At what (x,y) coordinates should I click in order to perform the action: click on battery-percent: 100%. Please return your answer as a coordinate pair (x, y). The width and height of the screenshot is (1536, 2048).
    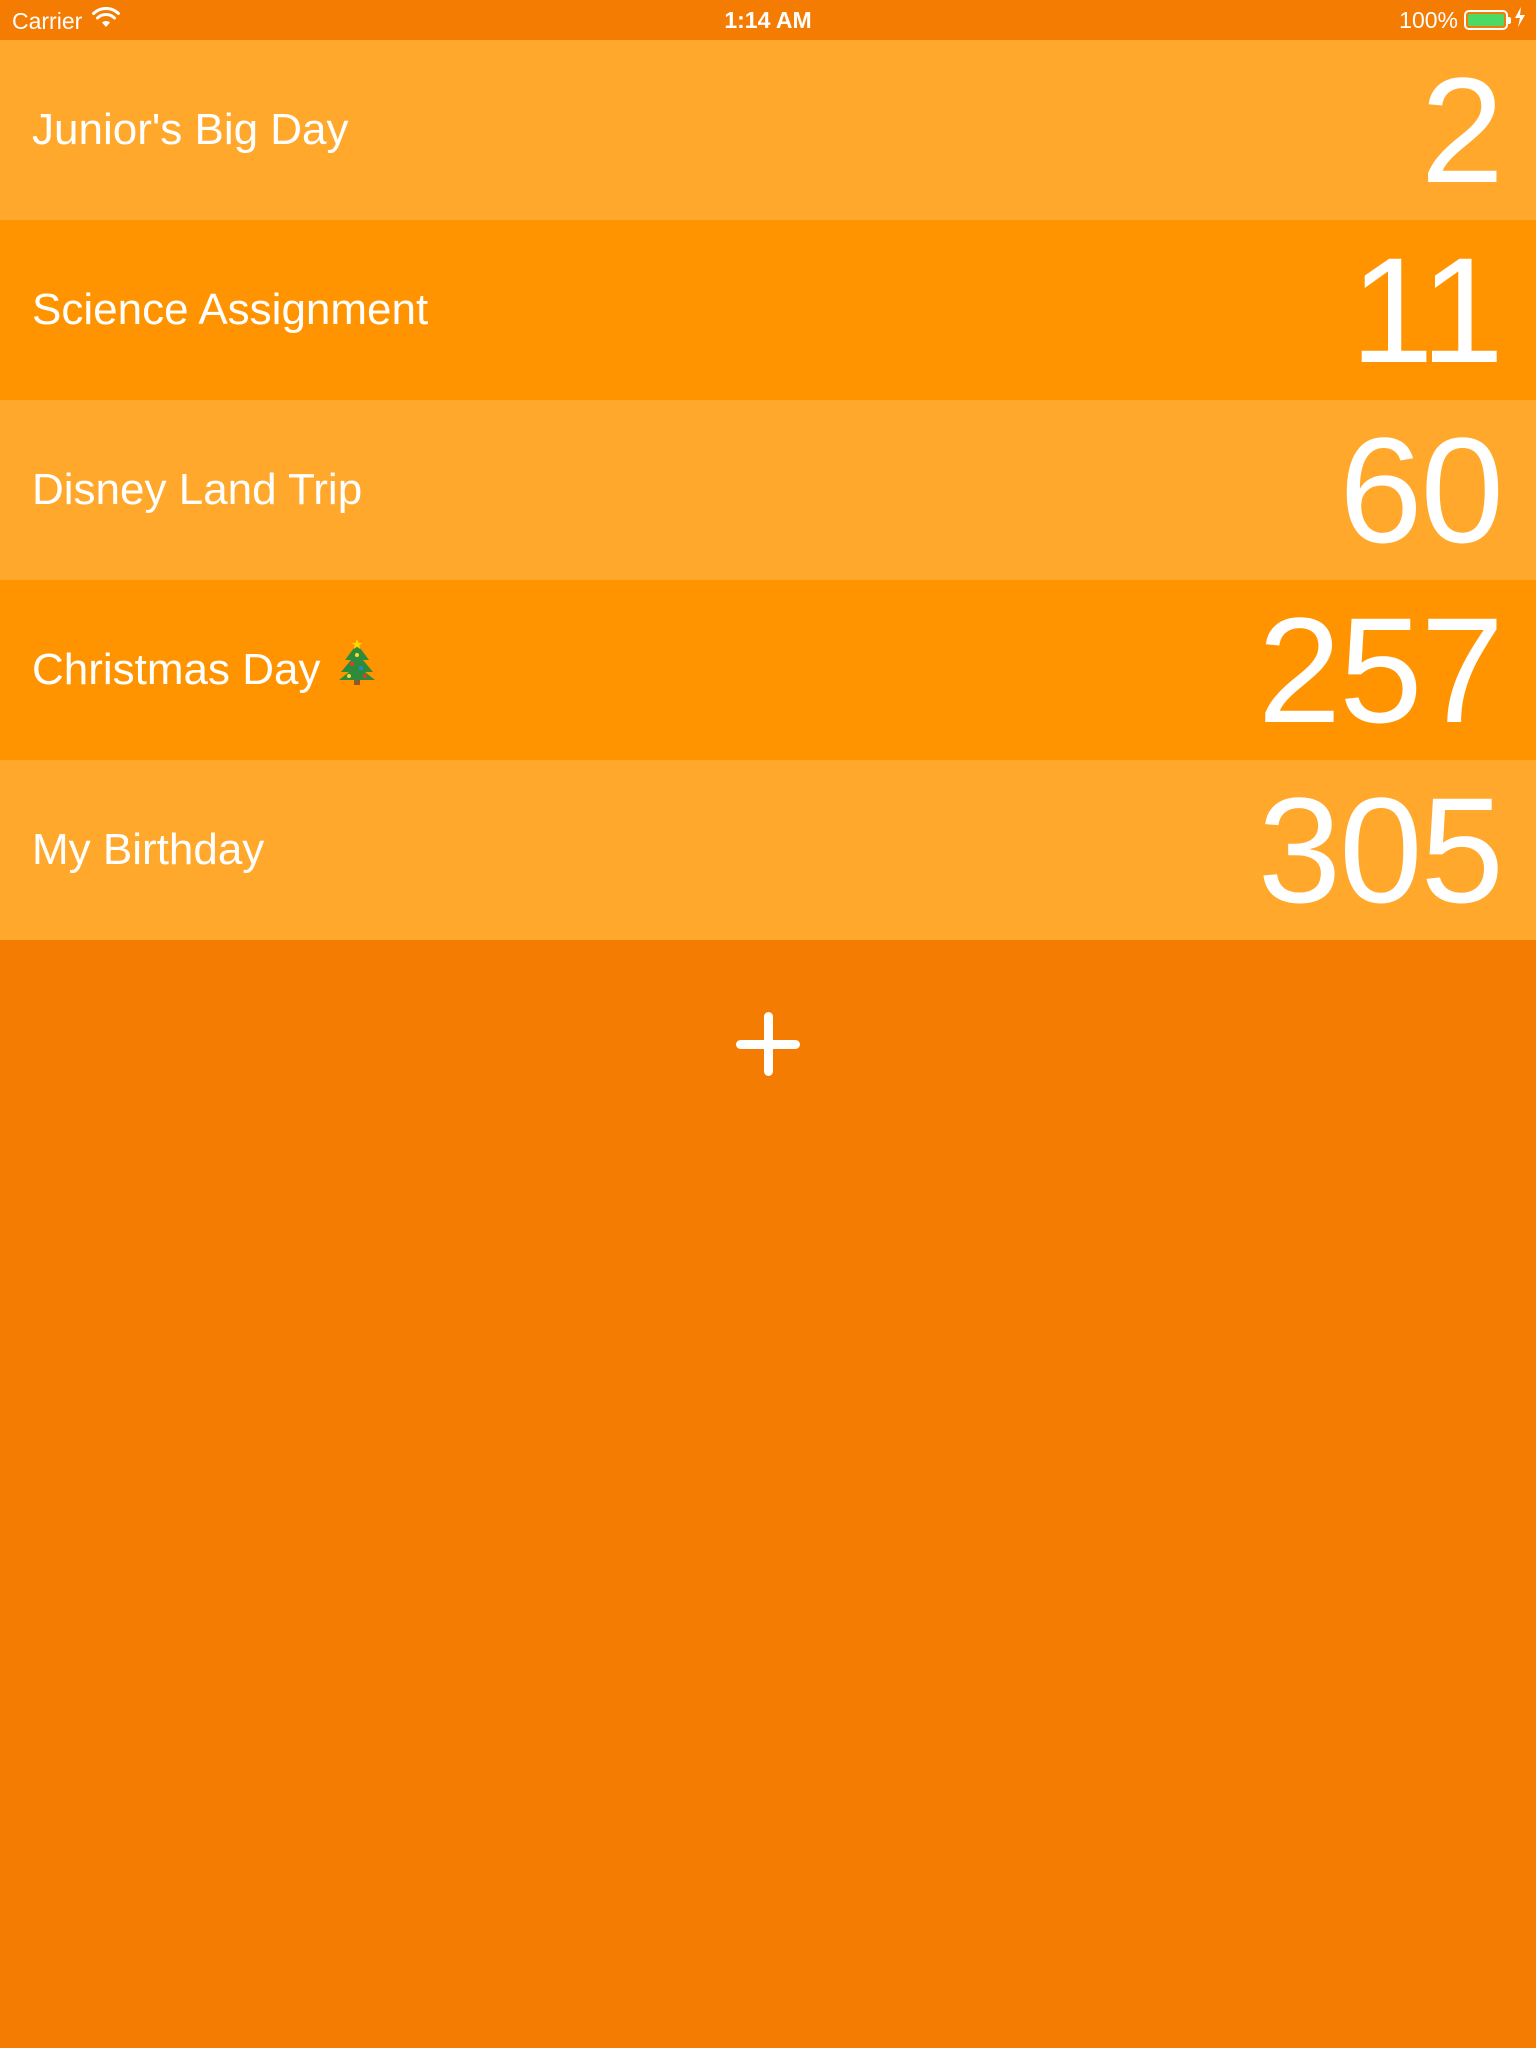
    Looking at the image, I should click on (1428, 19).